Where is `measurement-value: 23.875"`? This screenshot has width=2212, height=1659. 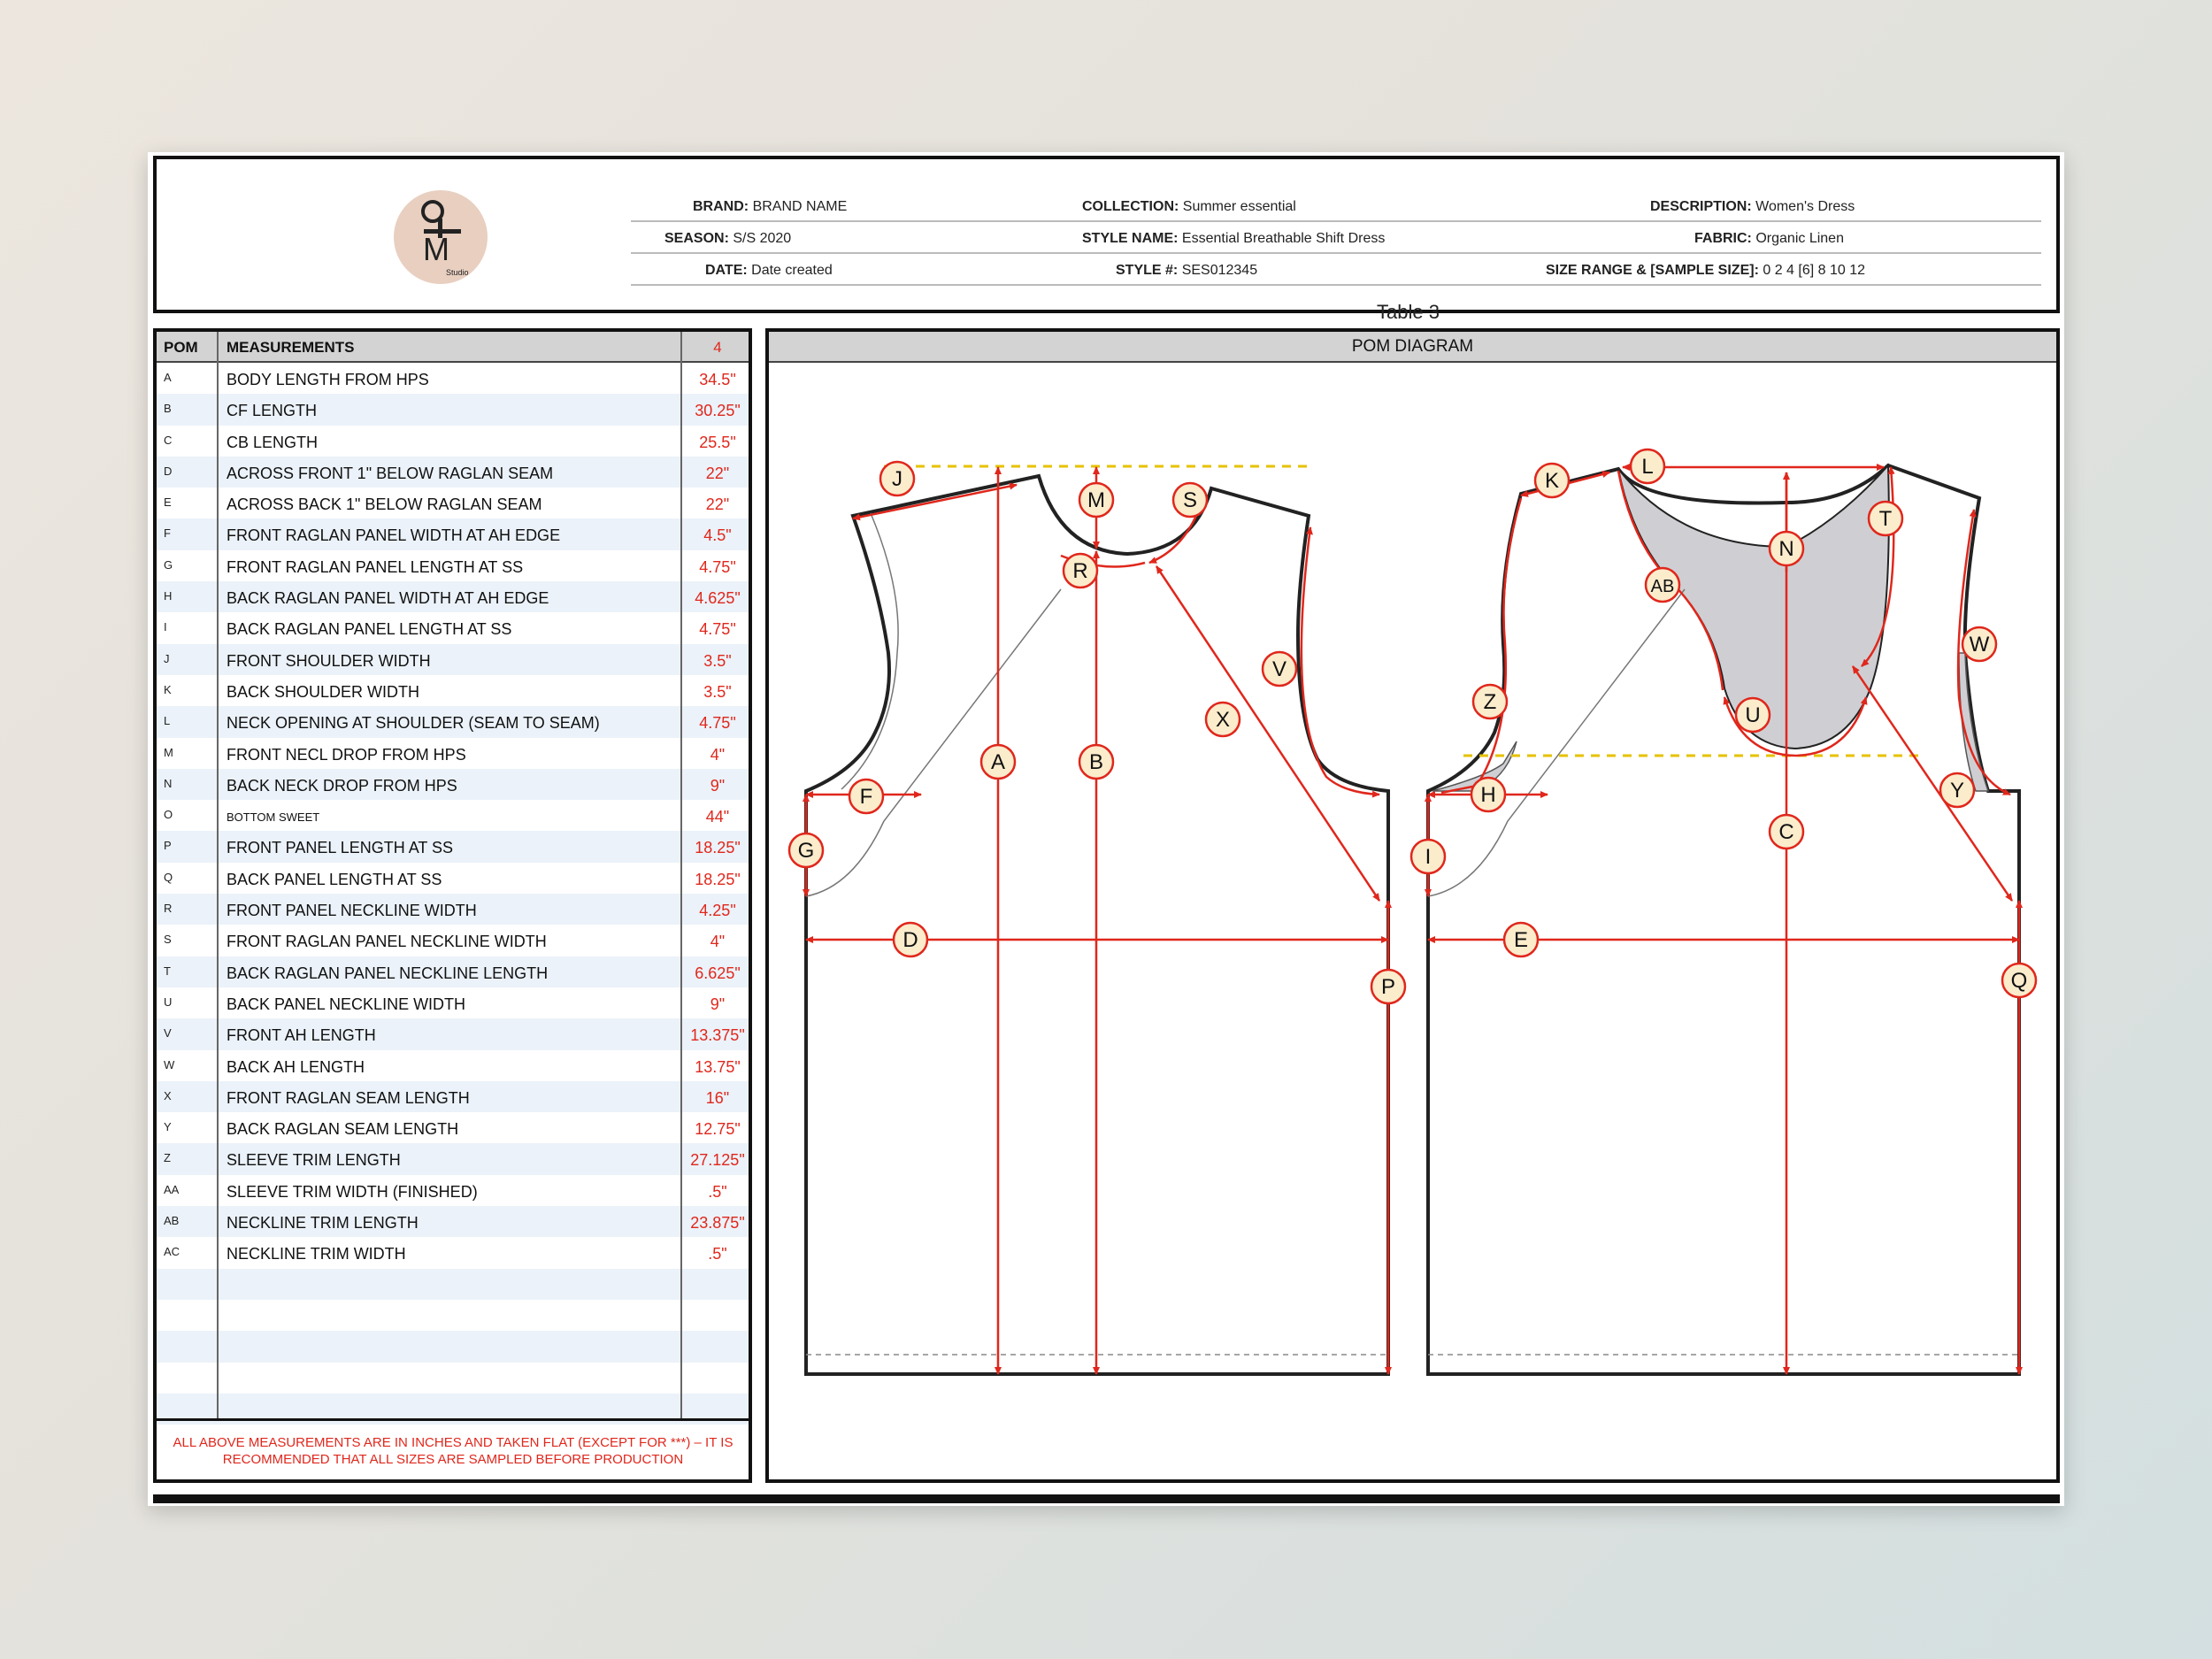 measurement-value: 23.875" is located at coordinates (718, 1224).